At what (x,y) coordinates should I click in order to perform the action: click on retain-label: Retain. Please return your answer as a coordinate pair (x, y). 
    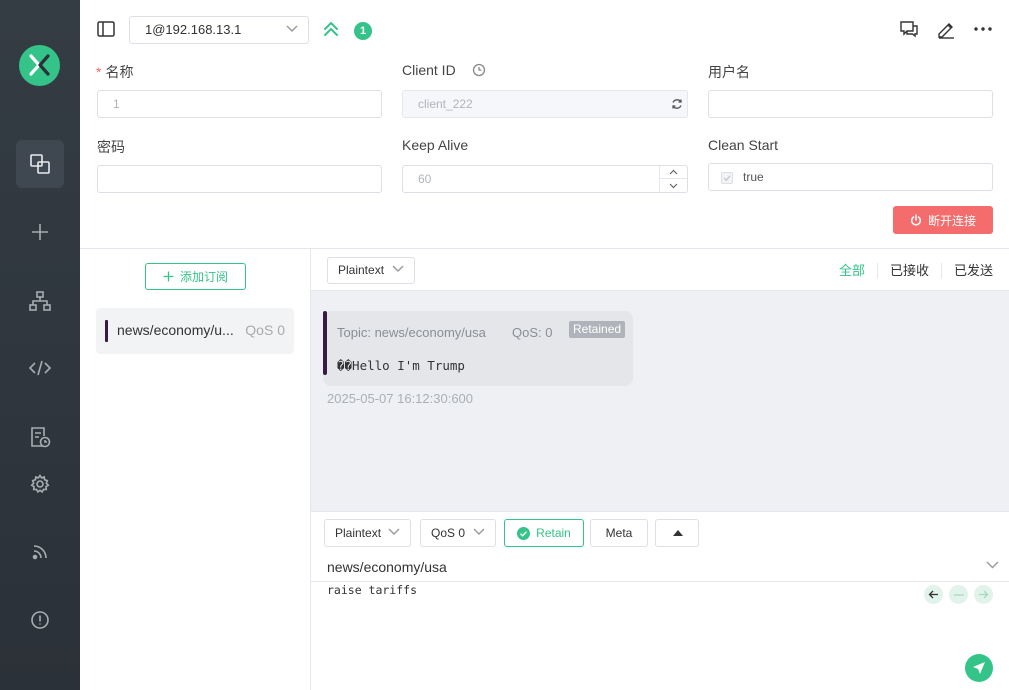
    Looking at the image, I should click on (553, 533).